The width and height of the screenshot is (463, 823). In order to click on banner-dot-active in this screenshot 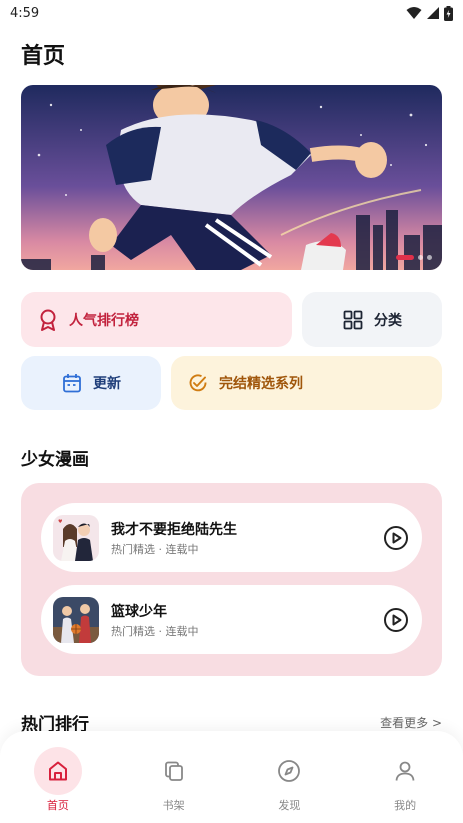, I will do `click(405, 257)`.